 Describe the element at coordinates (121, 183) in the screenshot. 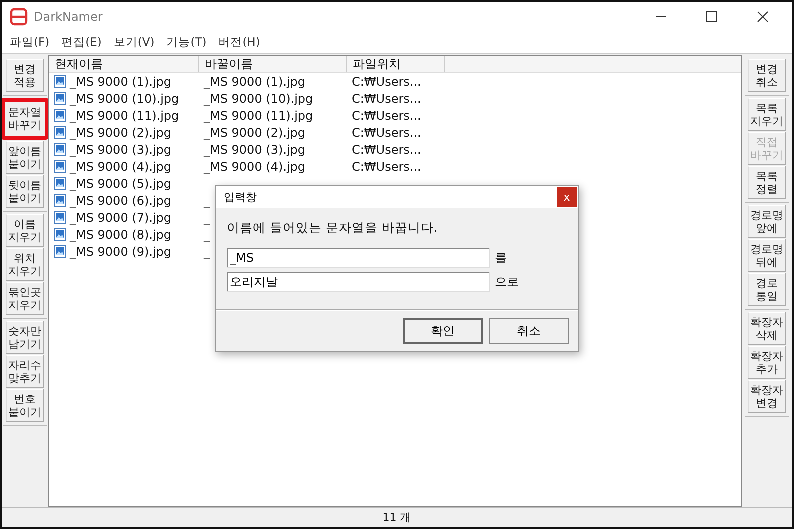

I see `table-cell: _MS 9000 (5).jpg` at that location.